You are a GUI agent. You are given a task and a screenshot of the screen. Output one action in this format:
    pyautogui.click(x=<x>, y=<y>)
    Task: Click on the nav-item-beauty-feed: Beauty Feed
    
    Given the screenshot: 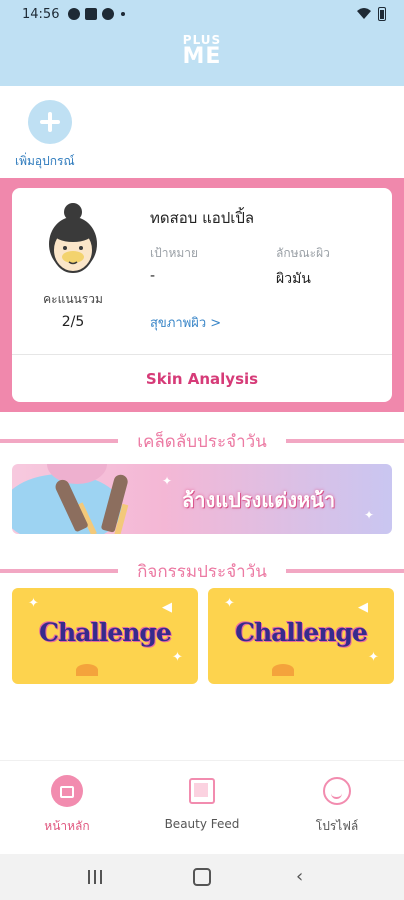 What is the action you would take?
    pyautogui.click(x=202, y=808)
    